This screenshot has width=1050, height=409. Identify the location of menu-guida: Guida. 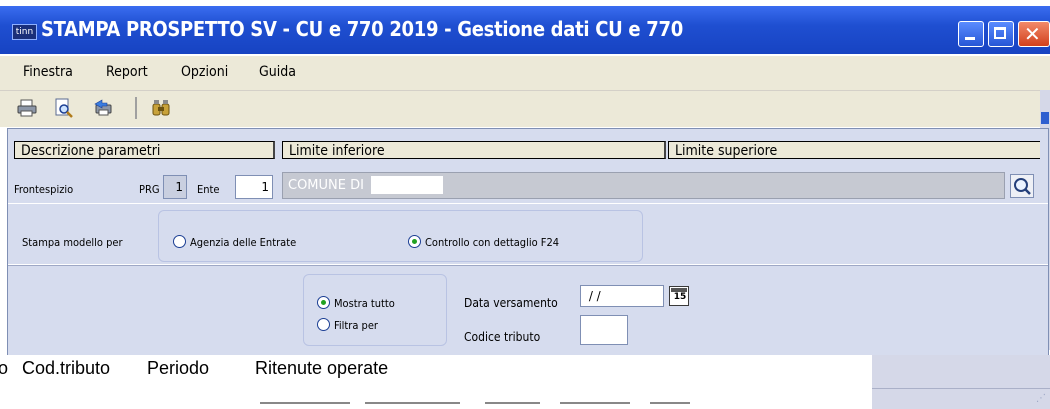
(277, 72).